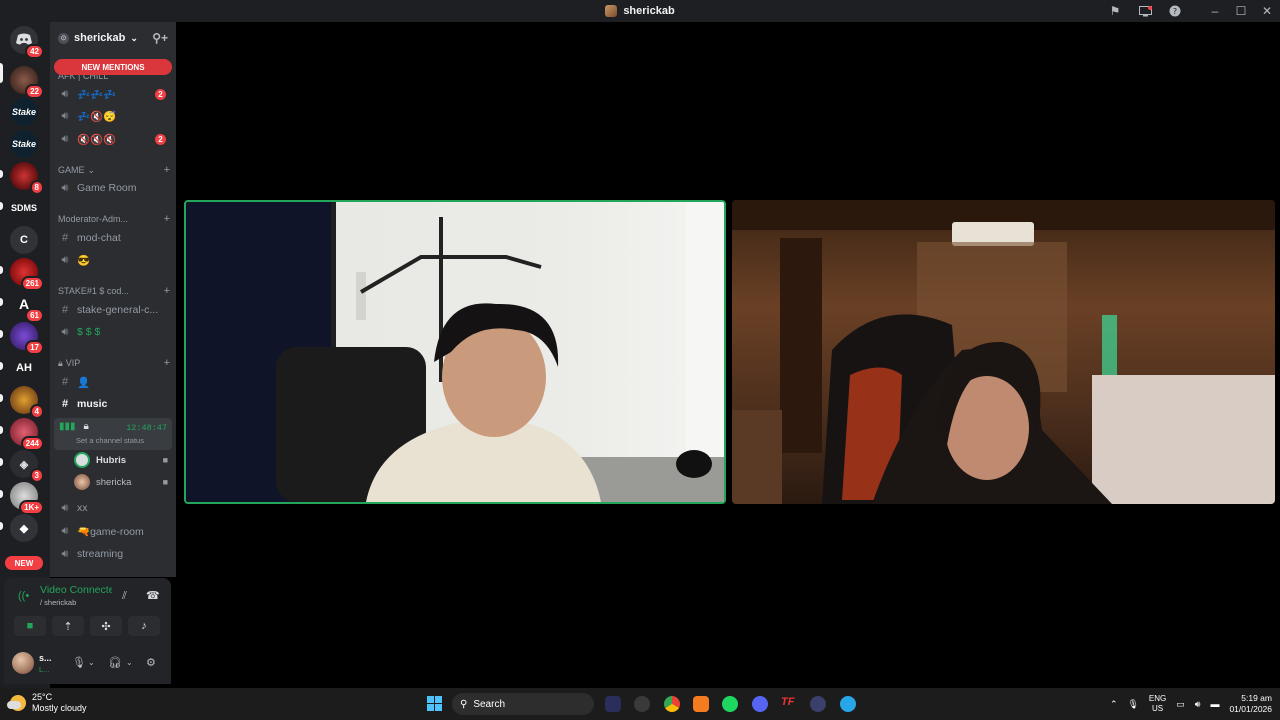 The height and width of the screenshot is (720, 1280). What do you see at coordinates (115, 219) in the screenshot?
I see `category-moderator: Moderator-Adm... +` at bounding box center [115, 219].